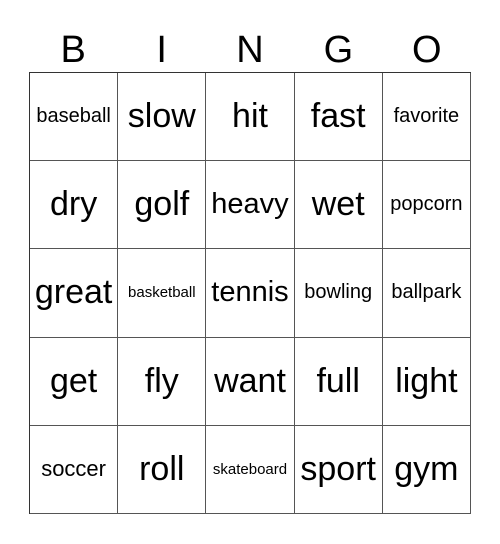  I want to click on bingo-cell: heavy, so click(250, 205).